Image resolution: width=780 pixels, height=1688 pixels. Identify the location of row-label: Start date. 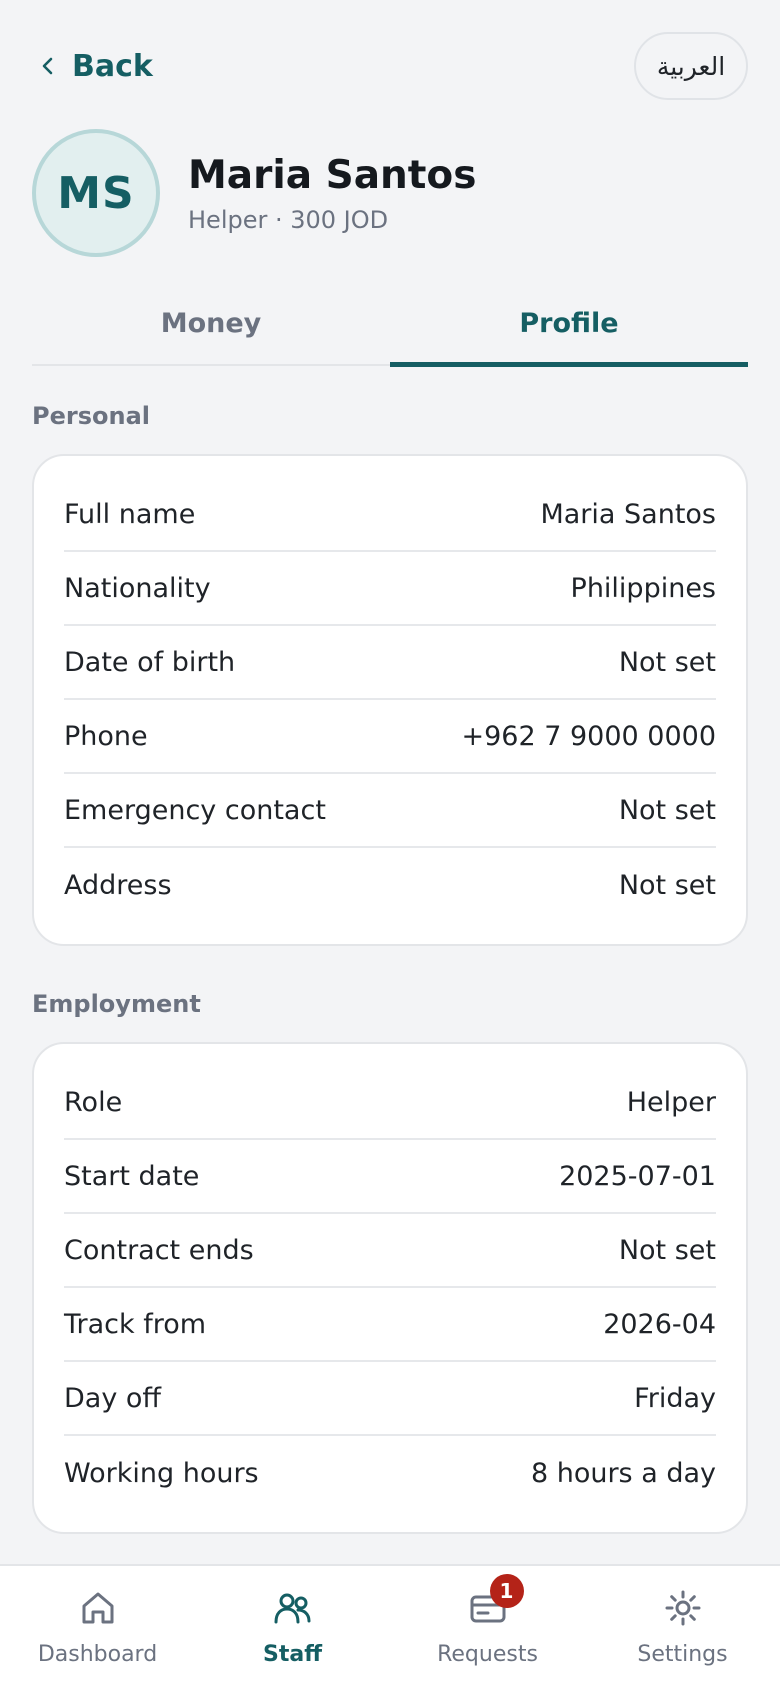
(132, 1176).